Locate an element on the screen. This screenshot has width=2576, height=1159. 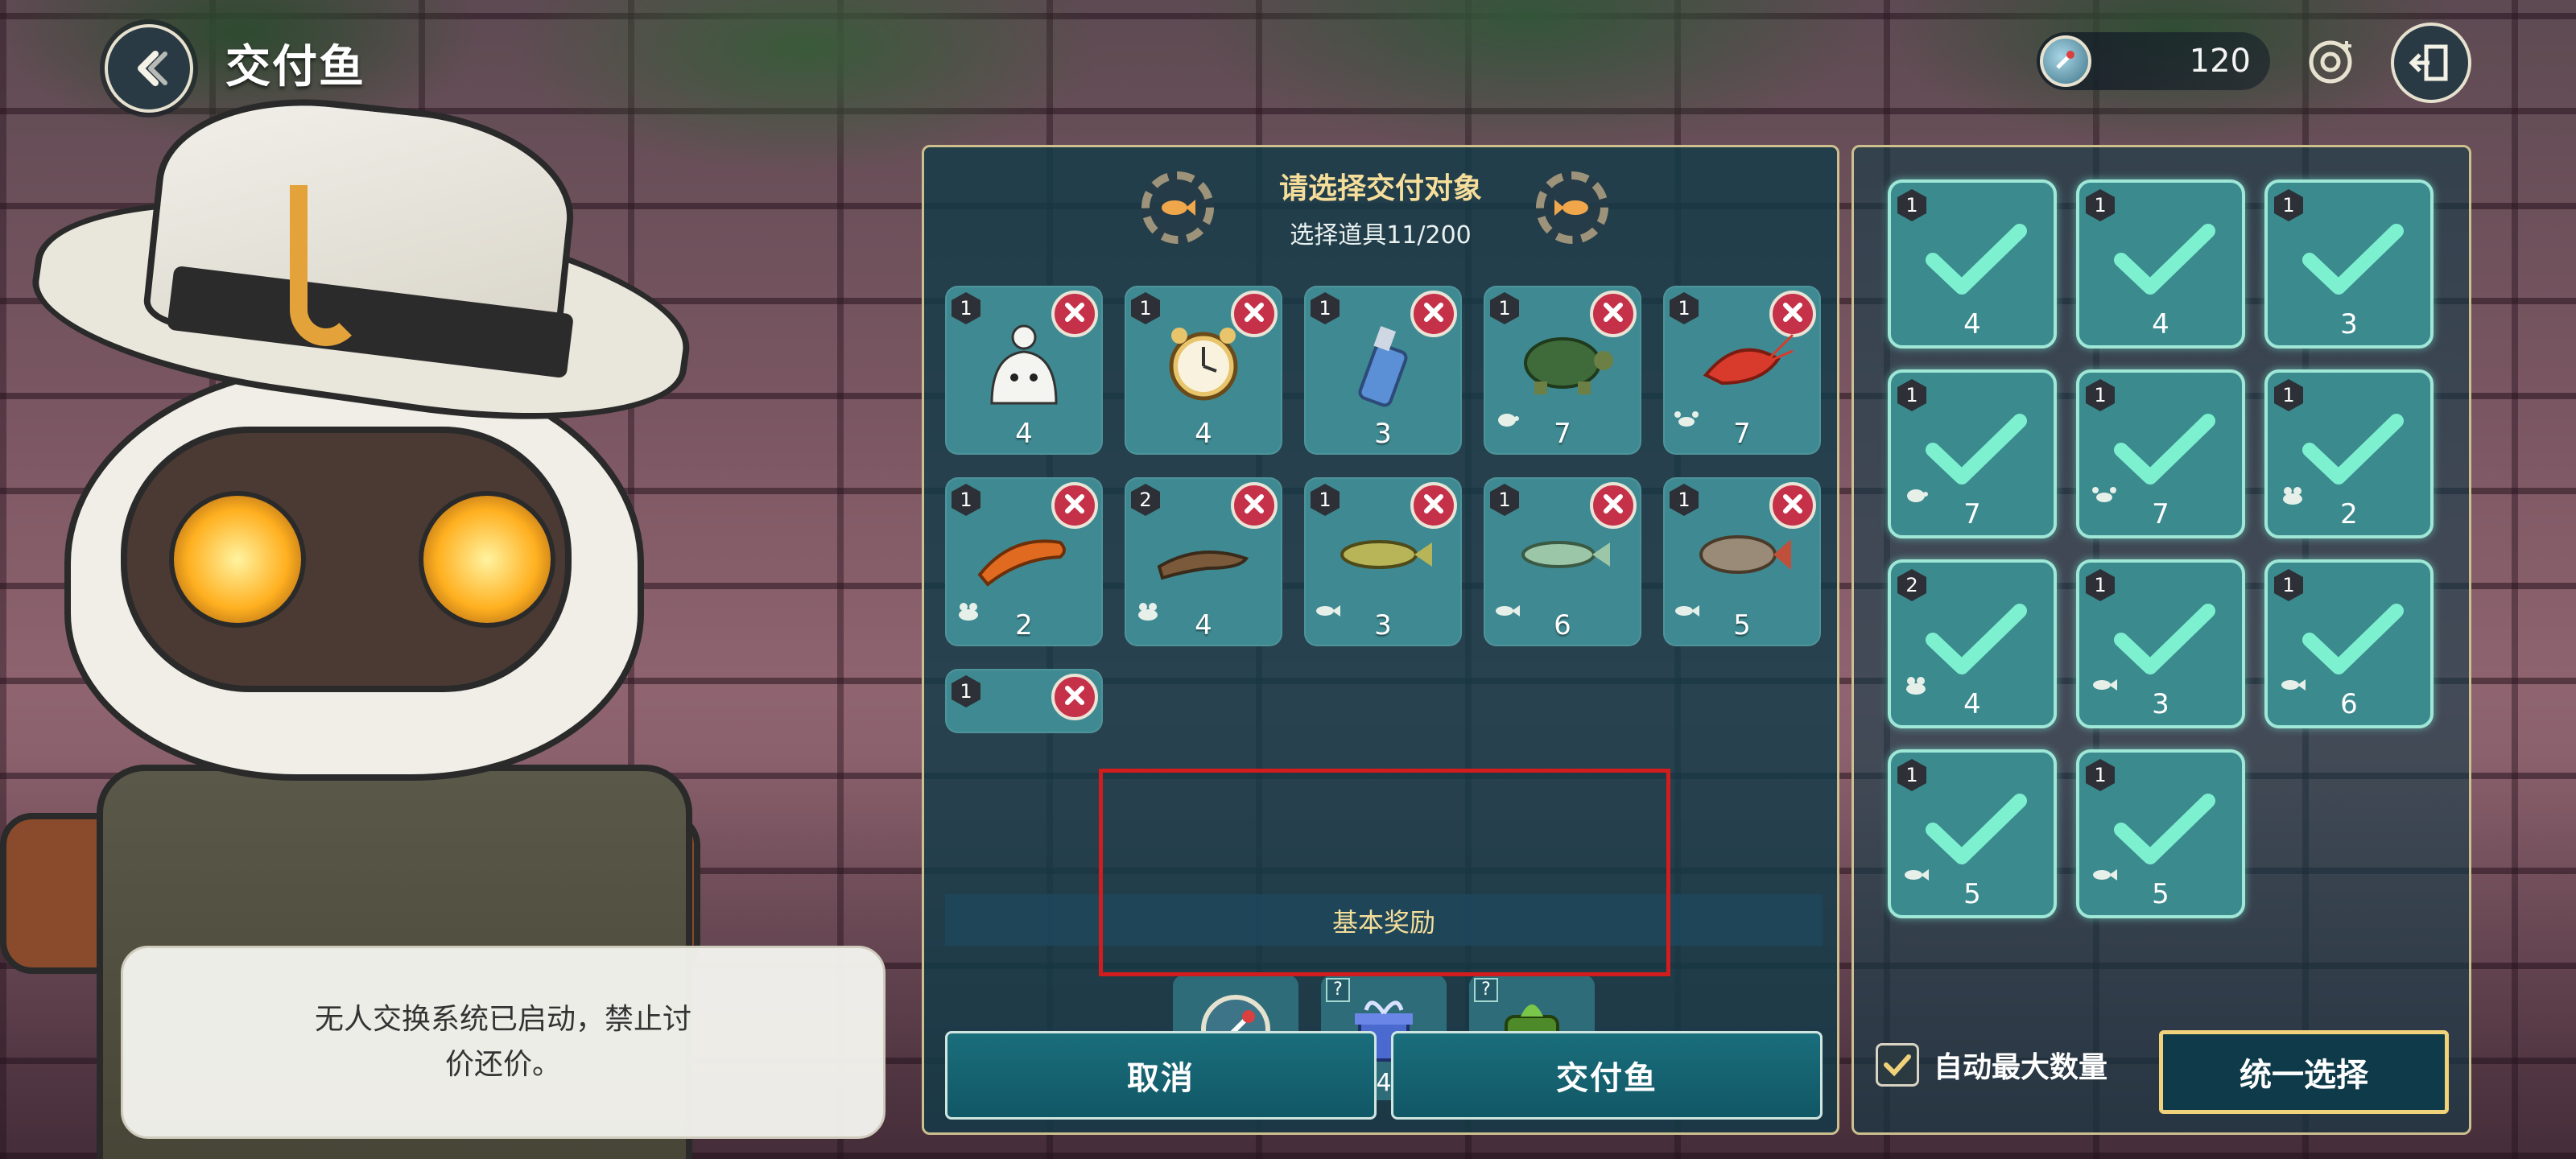
selected-item-card: 12 is located at coordinates (2349, 453).